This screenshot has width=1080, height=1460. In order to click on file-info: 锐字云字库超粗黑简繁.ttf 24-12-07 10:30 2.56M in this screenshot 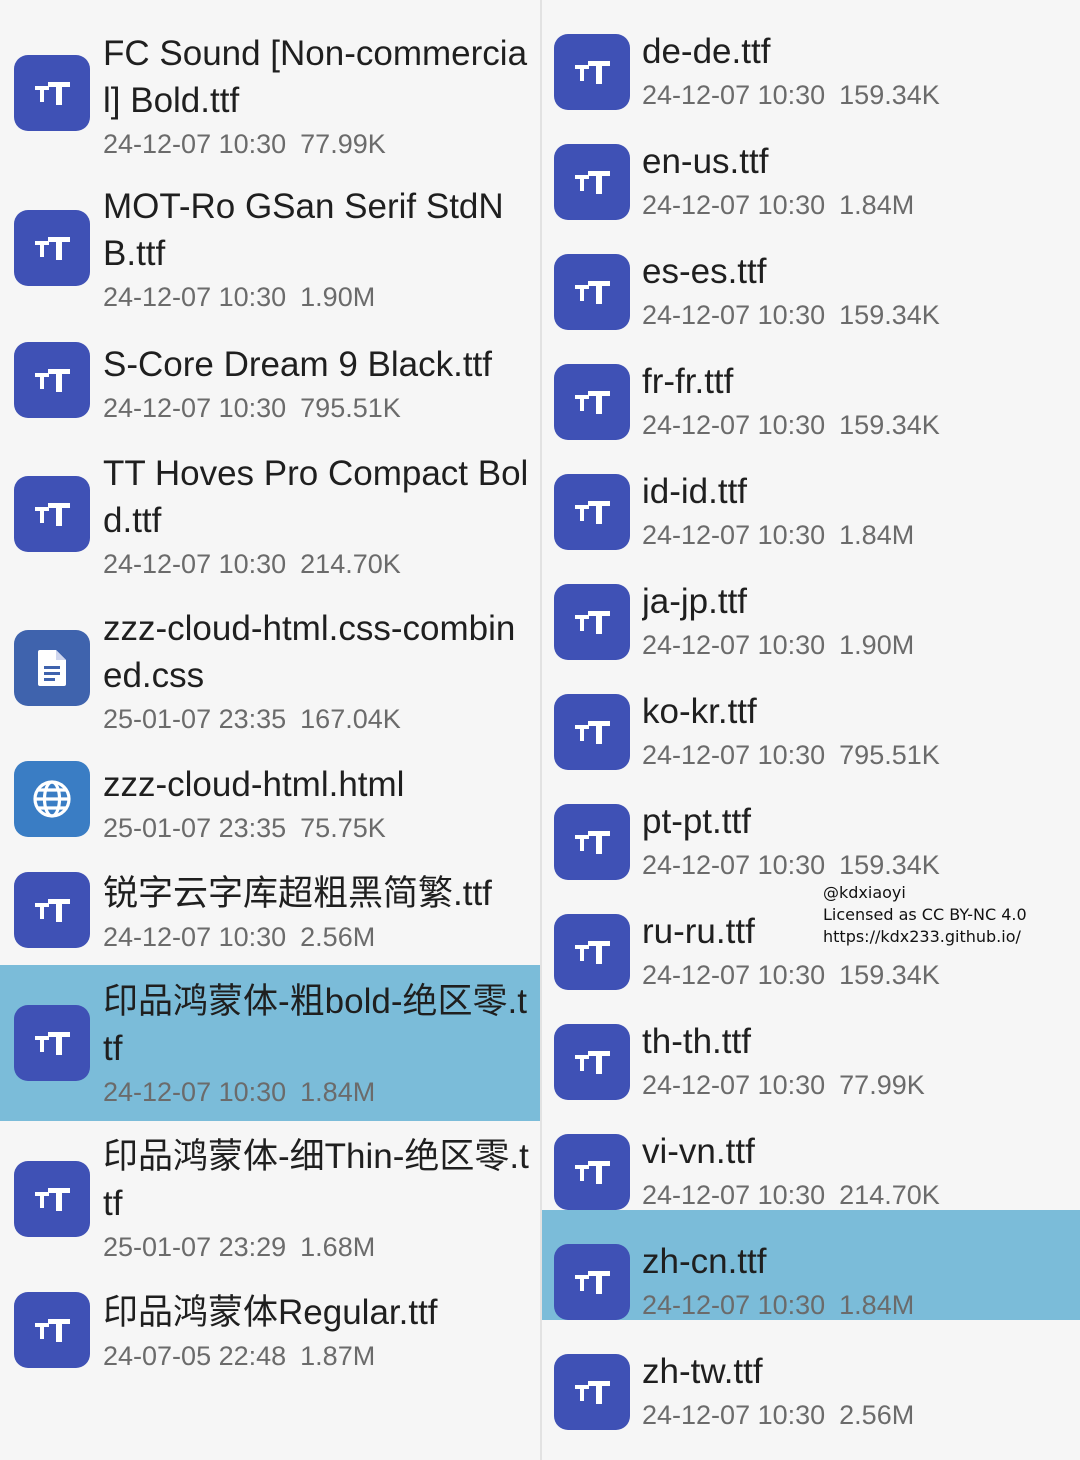, I will do `click(316, 913)`.